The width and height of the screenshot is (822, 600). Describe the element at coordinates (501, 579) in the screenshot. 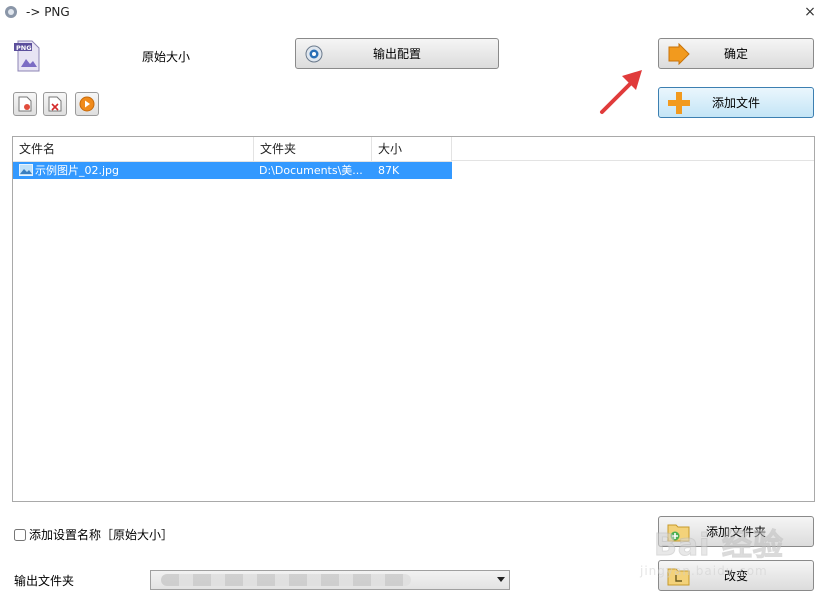

I see `chevron-down-icon` at that location.